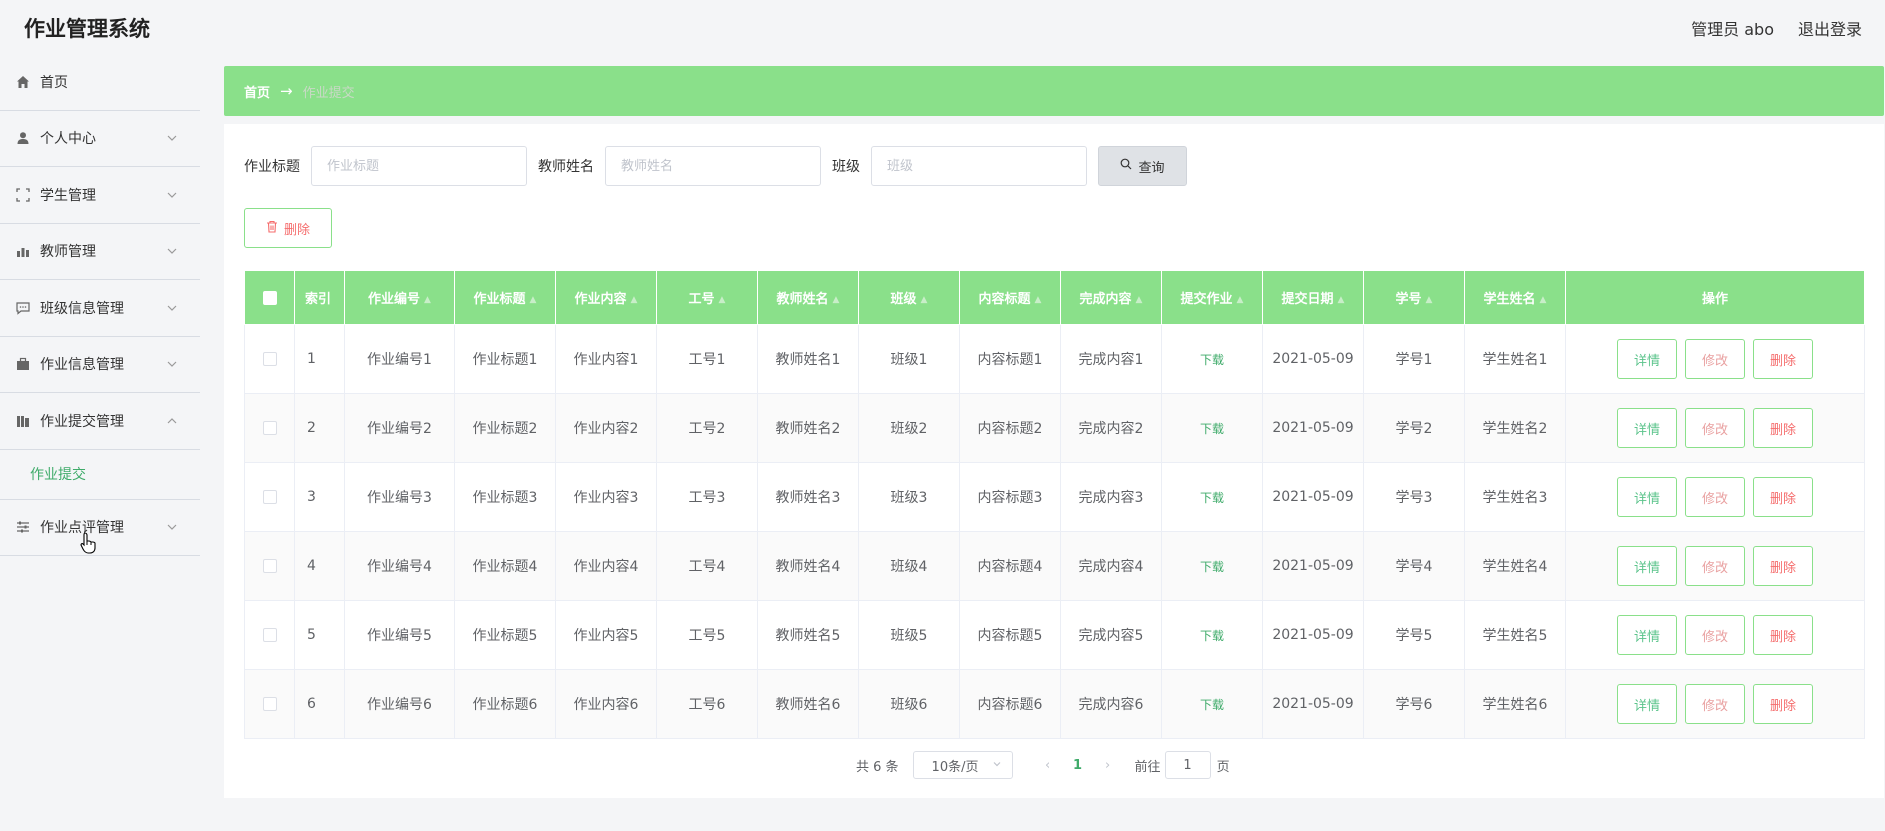 The height and width of the screenshot is (831, 1885). I want to click on table-cell: 学生姓名4, so click(1515, 566).